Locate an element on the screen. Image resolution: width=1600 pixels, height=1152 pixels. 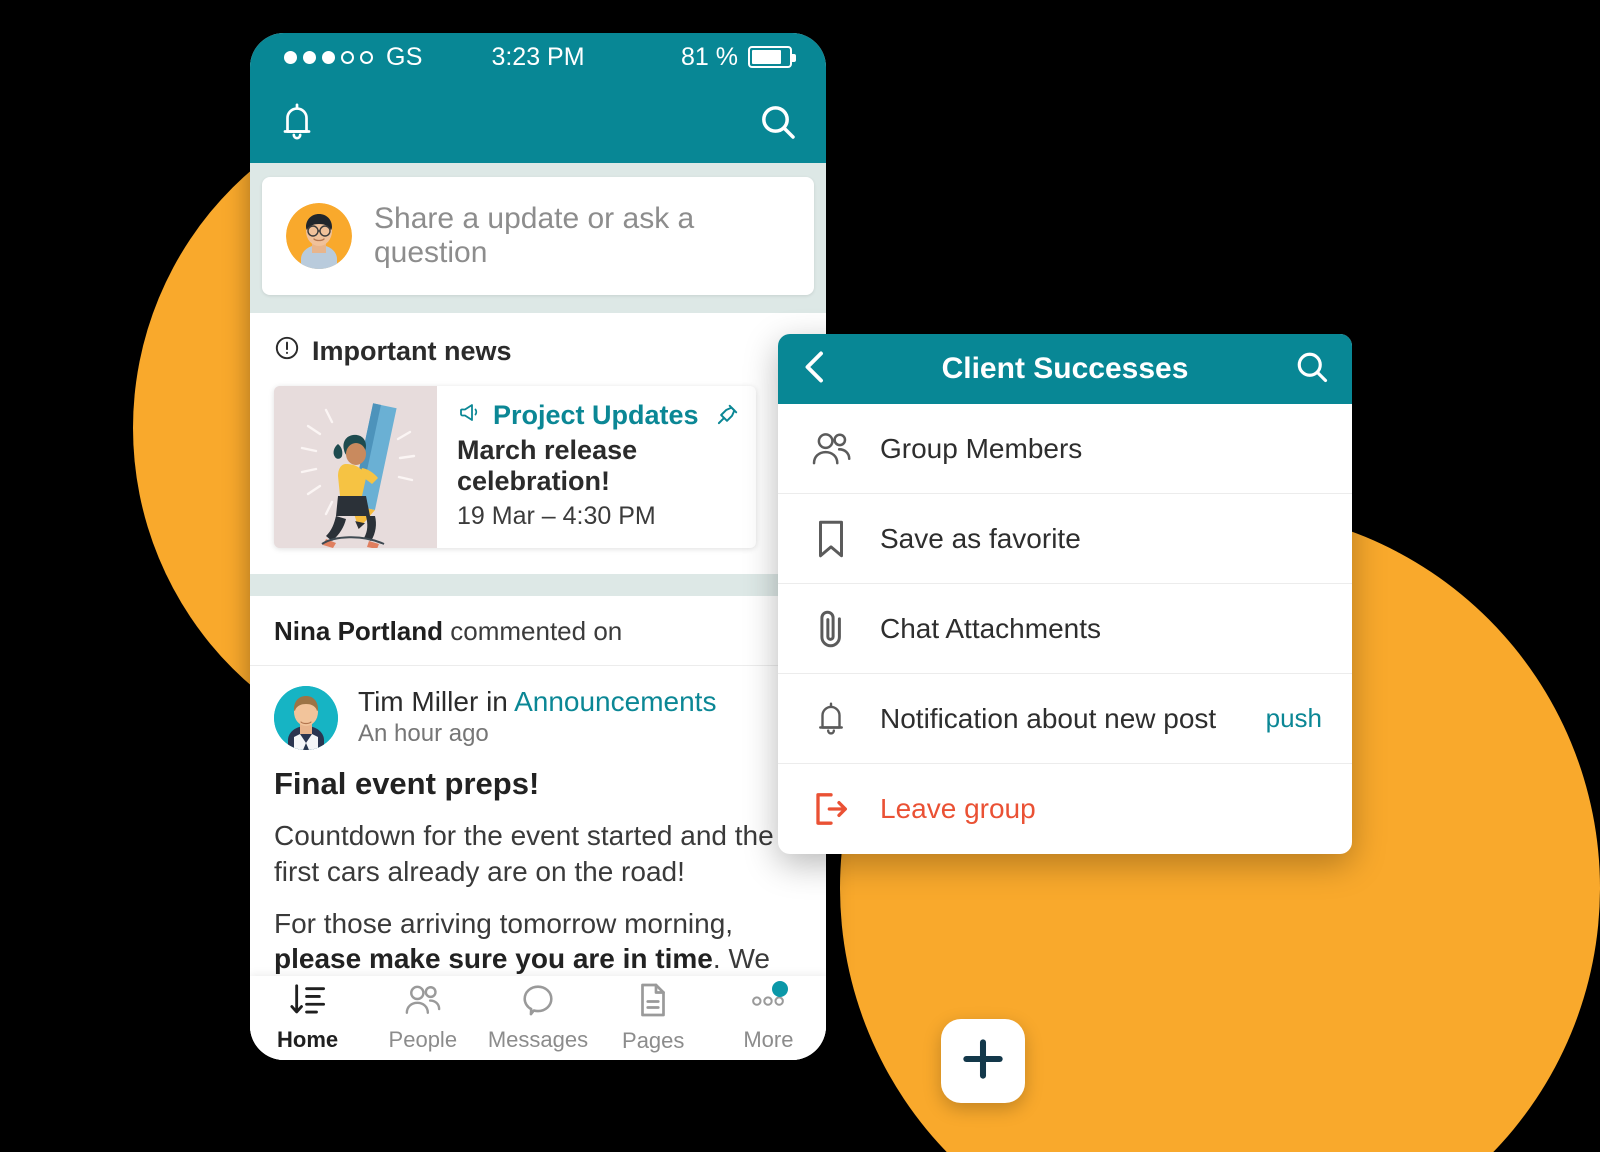
exclamation-circle-icon is located at coordinates (287, 351).